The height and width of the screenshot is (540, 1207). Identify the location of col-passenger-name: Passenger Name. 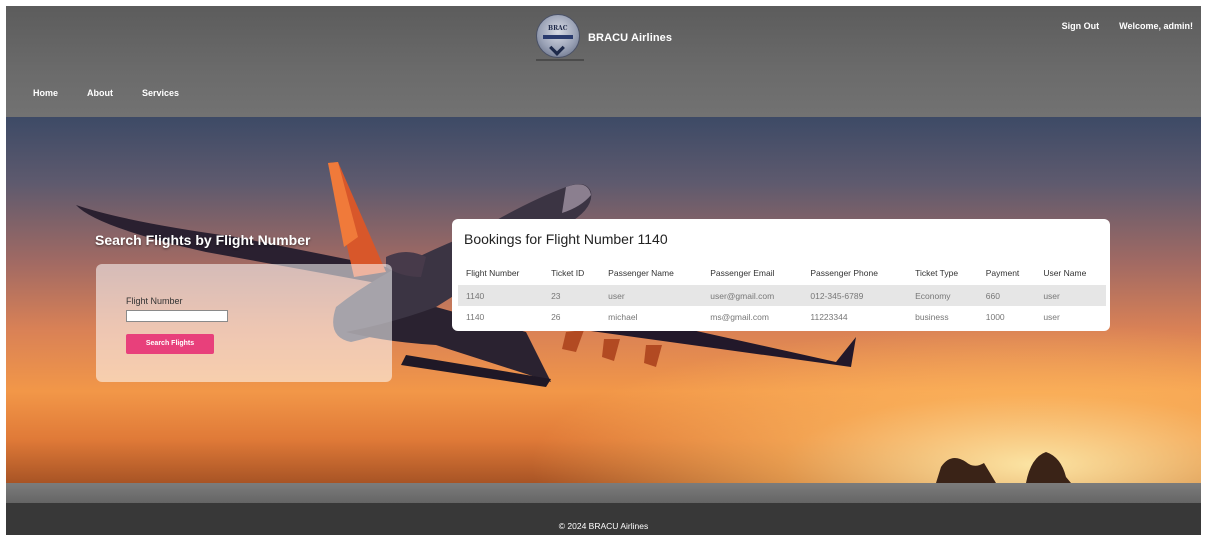
(641, 273).